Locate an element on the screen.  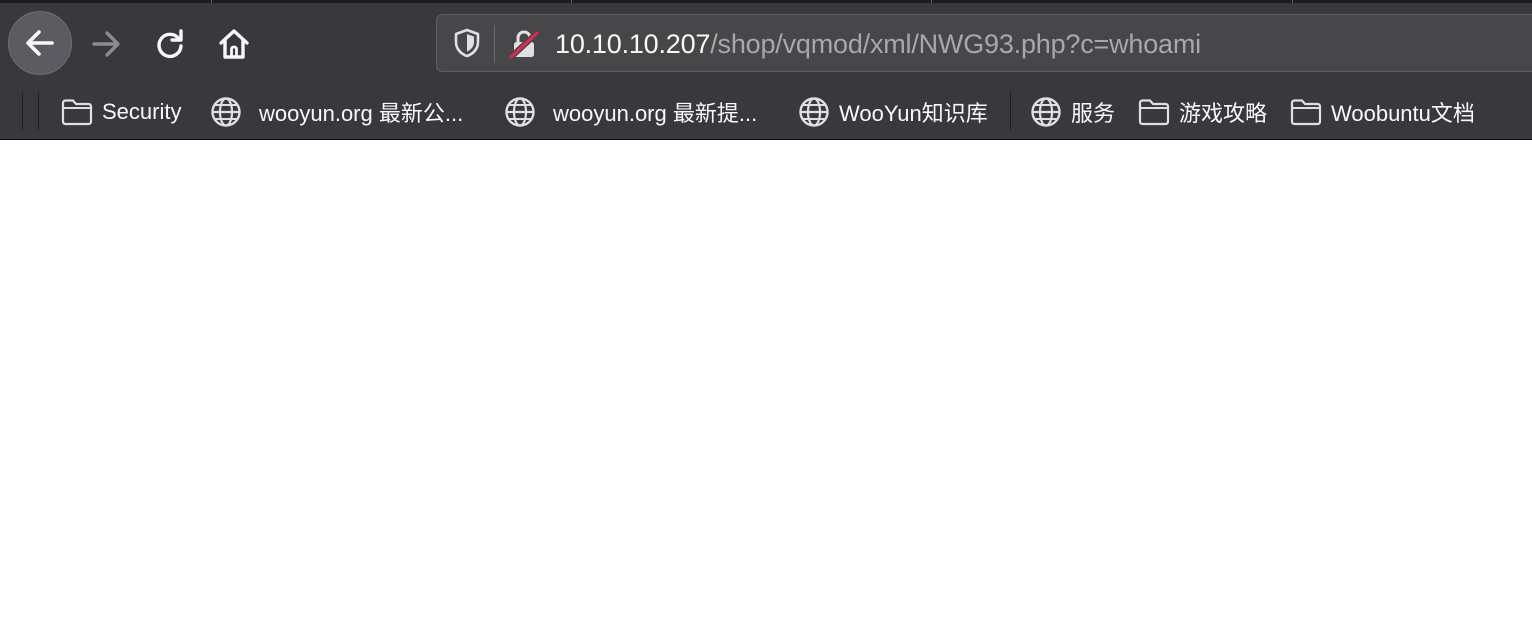
back-button is located at coordinates (40, 43).